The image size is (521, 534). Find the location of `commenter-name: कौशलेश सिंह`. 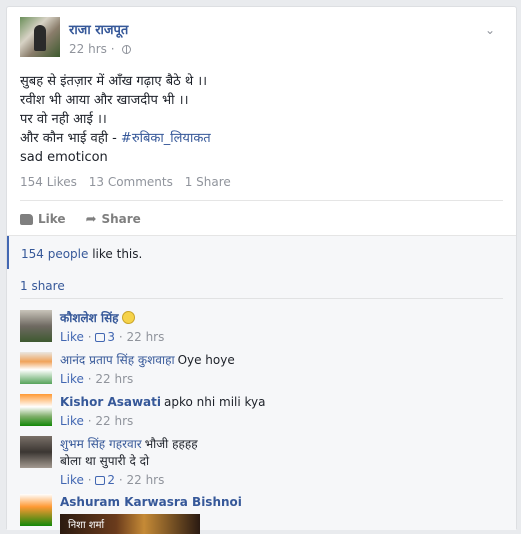

commenter-name: कौशलेश सिंह is located at coordinates (89, 318).